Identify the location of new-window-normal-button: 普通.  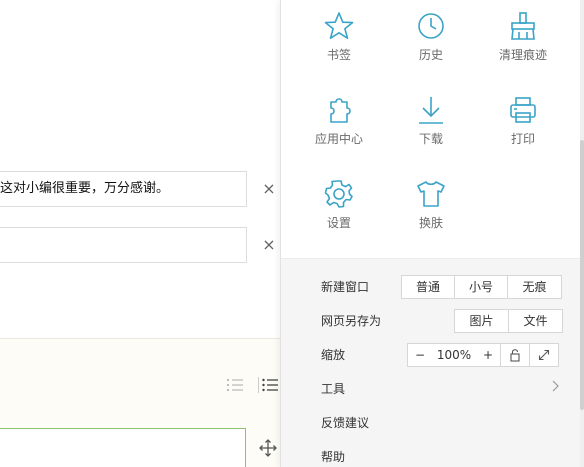
(428, 287).